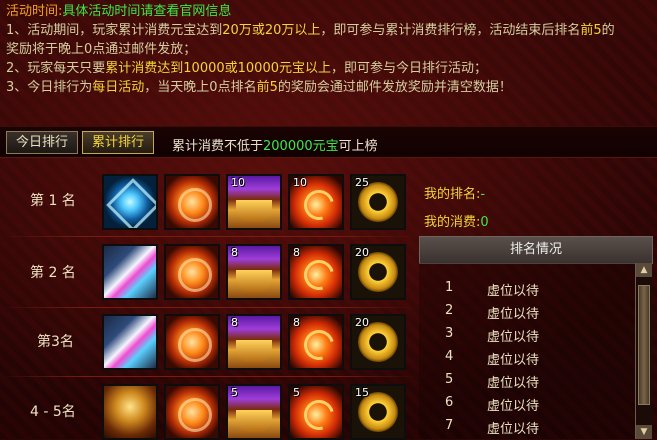 This screenshot has width=657, height=440. Describe the element at coordinates (644, 345) in the screenshot. I see `scroll-thumb` at that location.